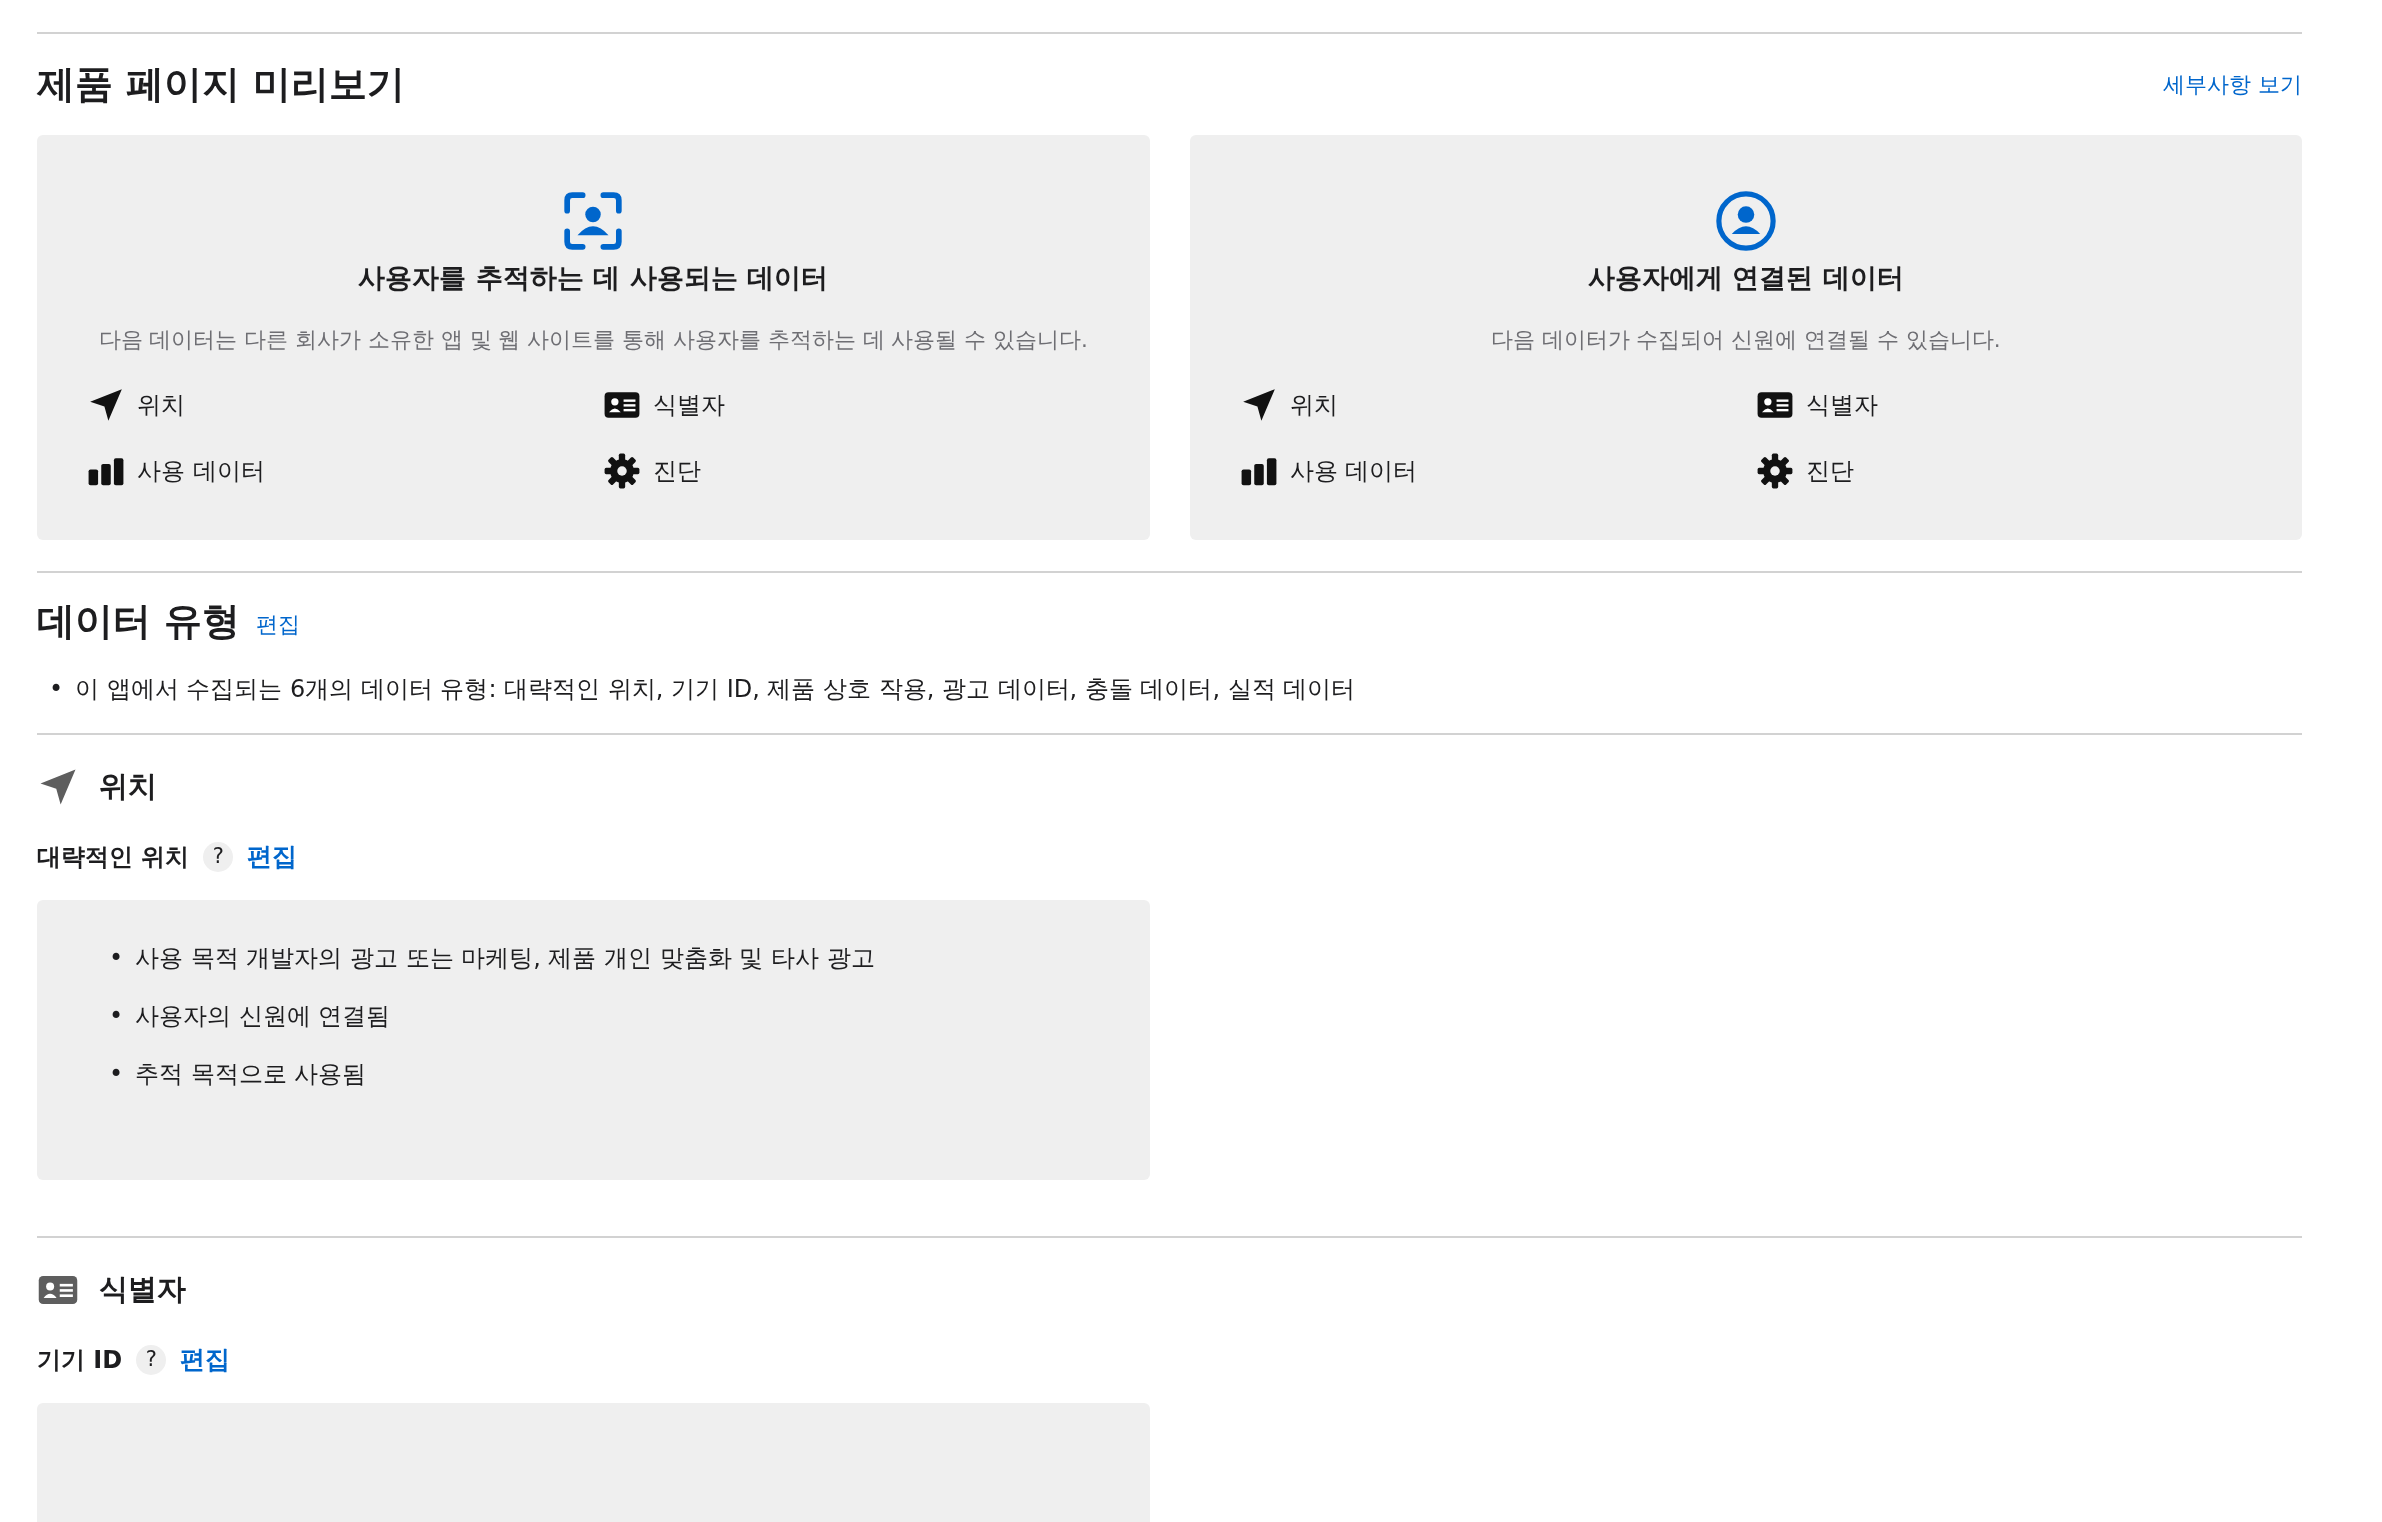 The width and height of the screenshot is (2382, 1522). I want to click on person-circle-icon, so click(1745, 220).